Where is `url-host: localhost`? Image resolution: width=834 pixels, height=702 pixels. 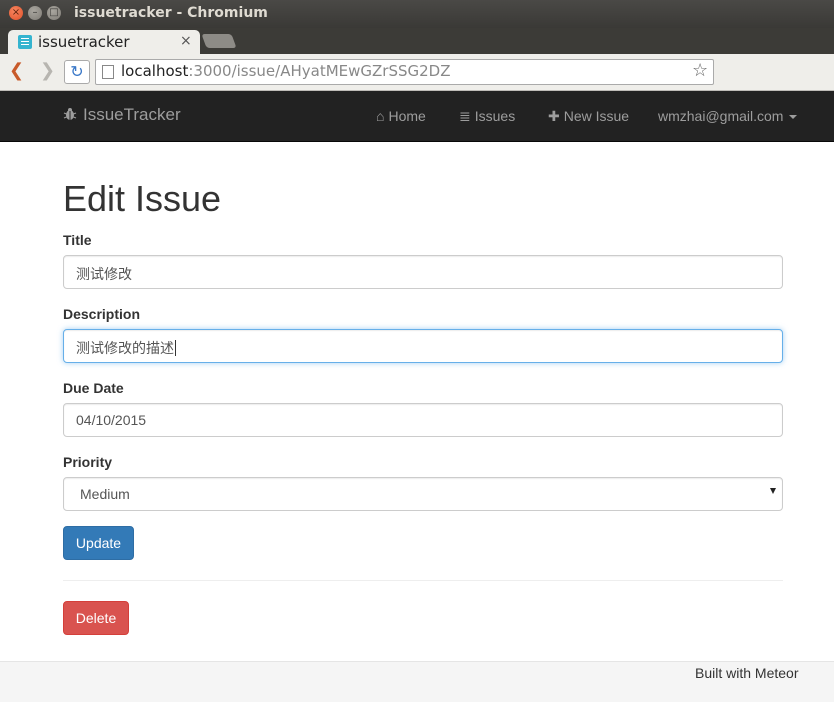
url-host: localhost is located at coordinates (155, 71).